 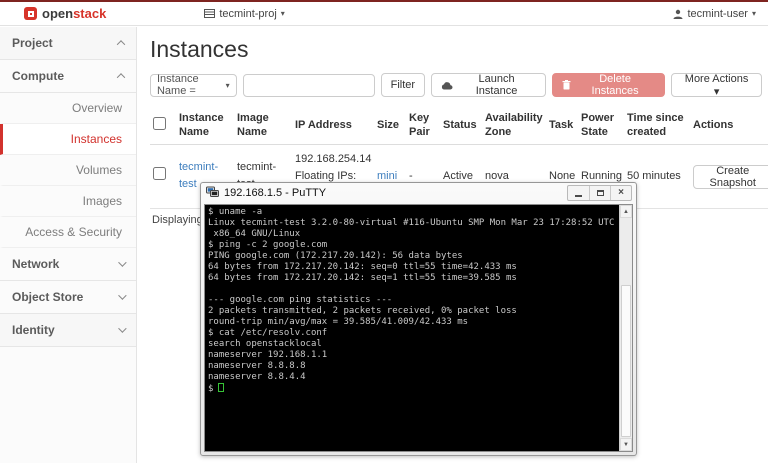 What do you see at coordinates (615, 85) in the screenshot?
I see `delete-instances-label: Delete Instances` at bounding box center [615, 85].